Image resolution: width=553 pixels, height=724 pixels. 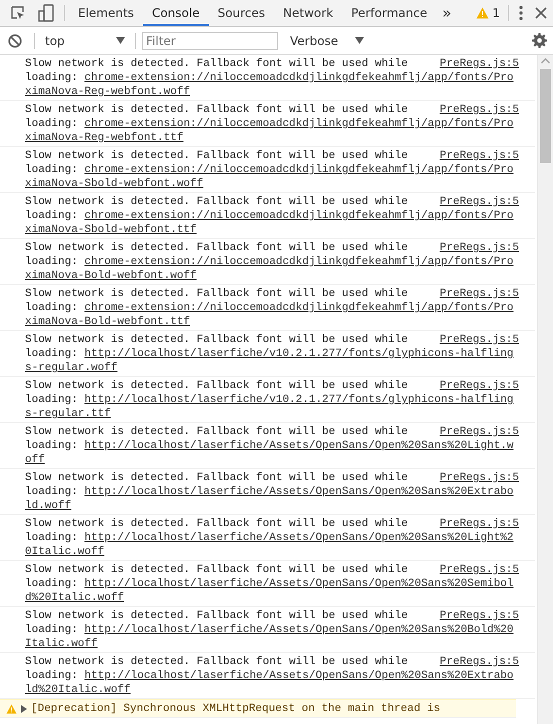 I want to click on message-text: loading: http://localhost/laserfiche/v10.2.1.277/fonts/glyphicons-halflings-regular.woff, so click(x=269, y=361).